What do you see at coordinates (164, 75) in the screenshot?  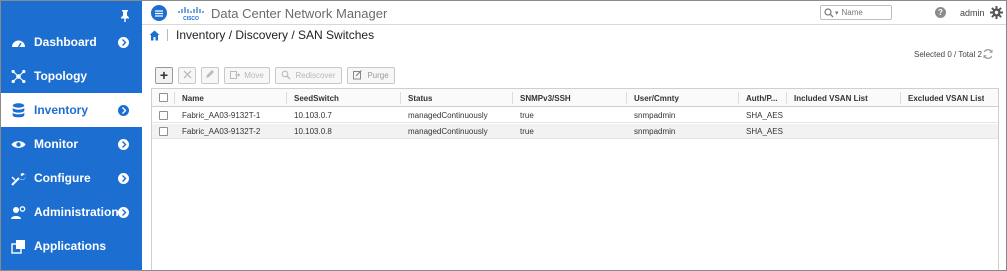 I see `add-button: +` at bounding box center [164, 75].